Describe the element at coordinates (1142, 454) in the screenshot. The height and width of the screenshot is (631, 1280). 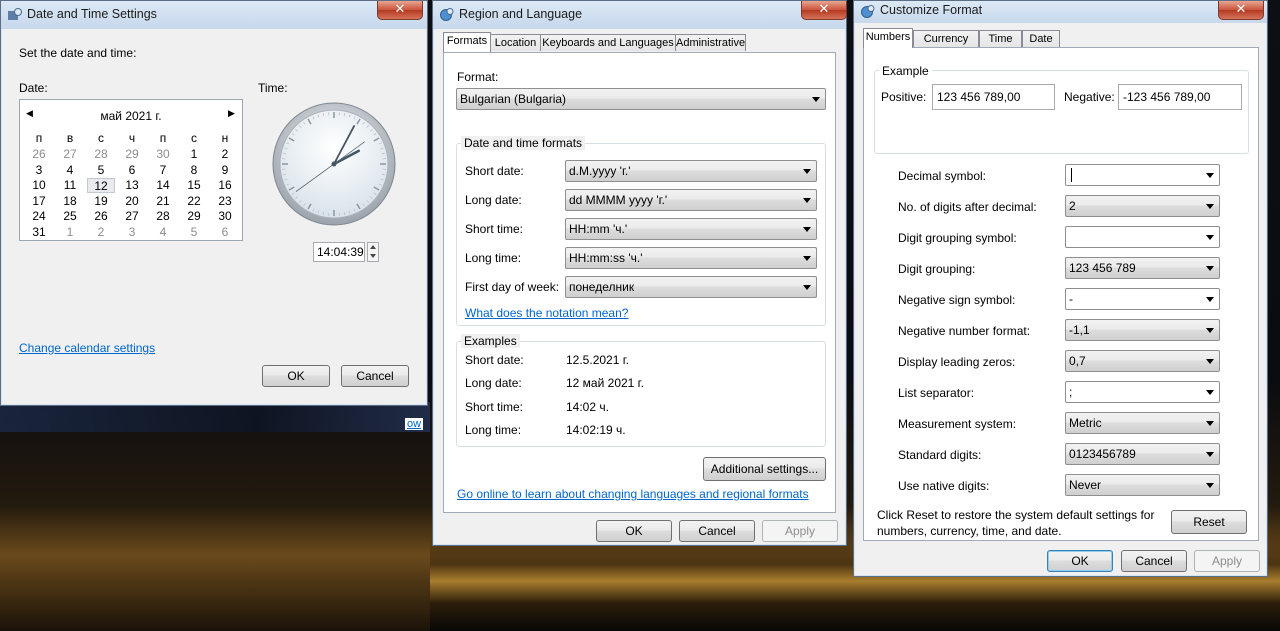
I see `setting-dropdown: 0123456789` at that location.